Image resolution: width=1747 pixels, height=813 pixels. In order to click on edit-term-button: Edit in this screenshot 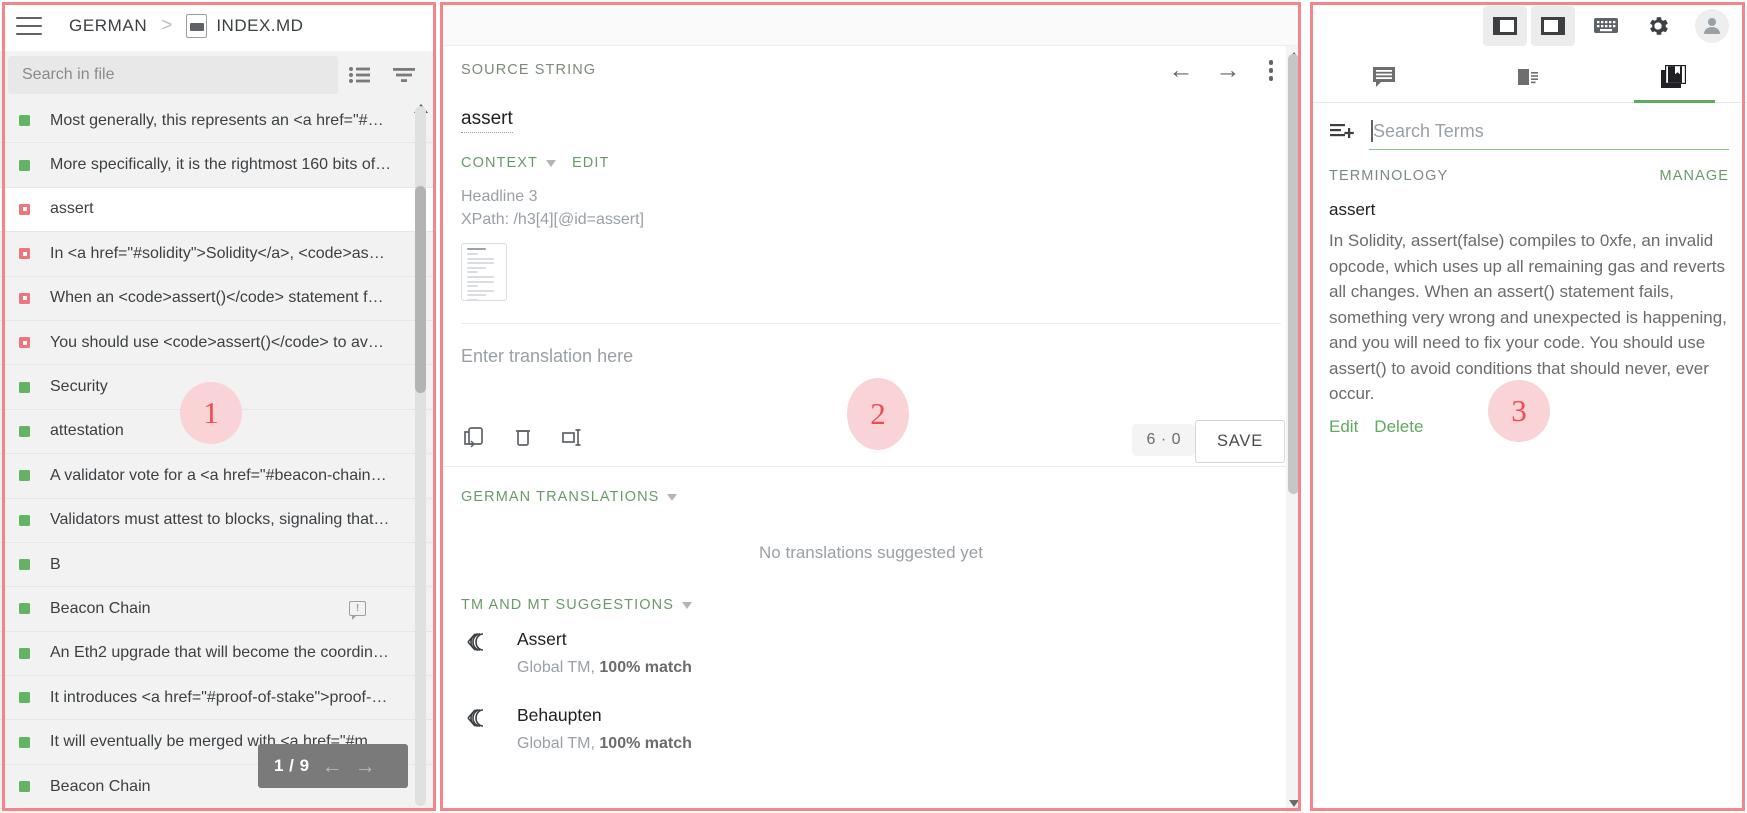, I will do `click(1343, 427)`.